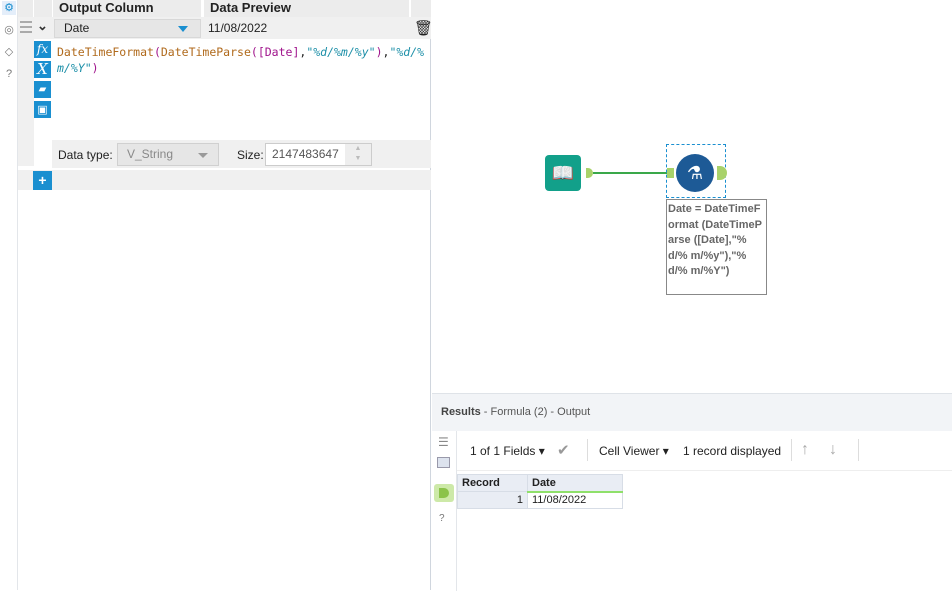 The width and height of the screenshot is (952, 591). Describe the element at coordinates (423, 28) in the screenshot. I see `trash-icon: 🗑` at that location.